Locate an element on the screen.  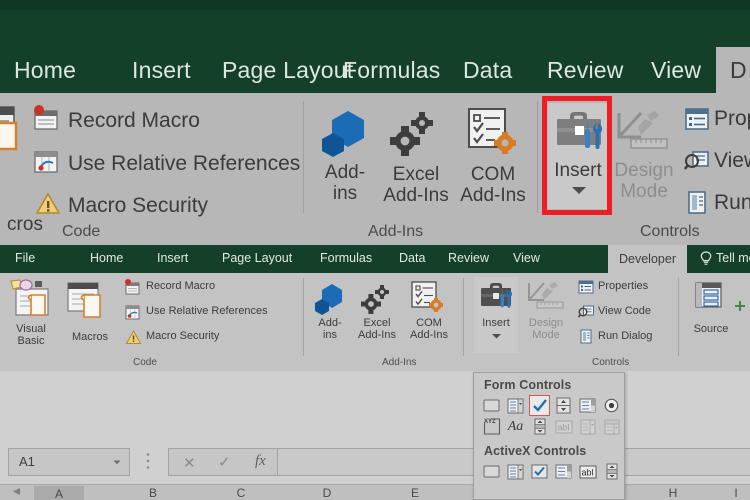
tab-home: Home is located at coordinates (106, 258).